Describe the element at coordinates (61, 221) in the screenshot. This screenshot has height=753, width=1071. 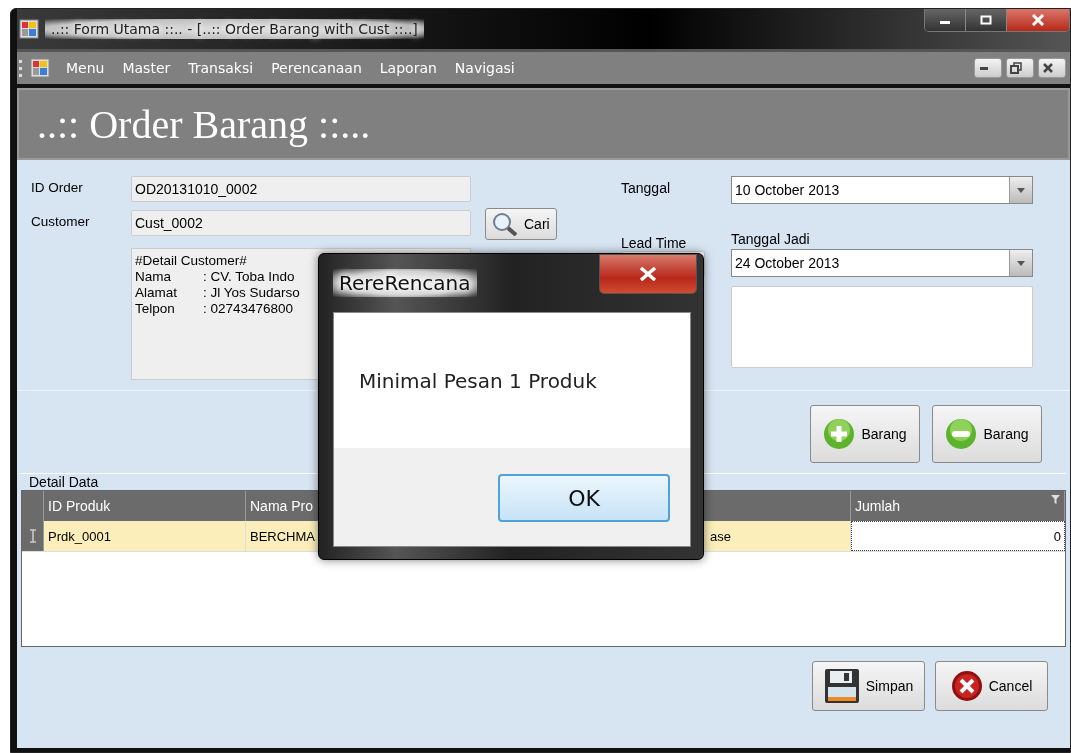
I see `field-label: Customer` at that location.